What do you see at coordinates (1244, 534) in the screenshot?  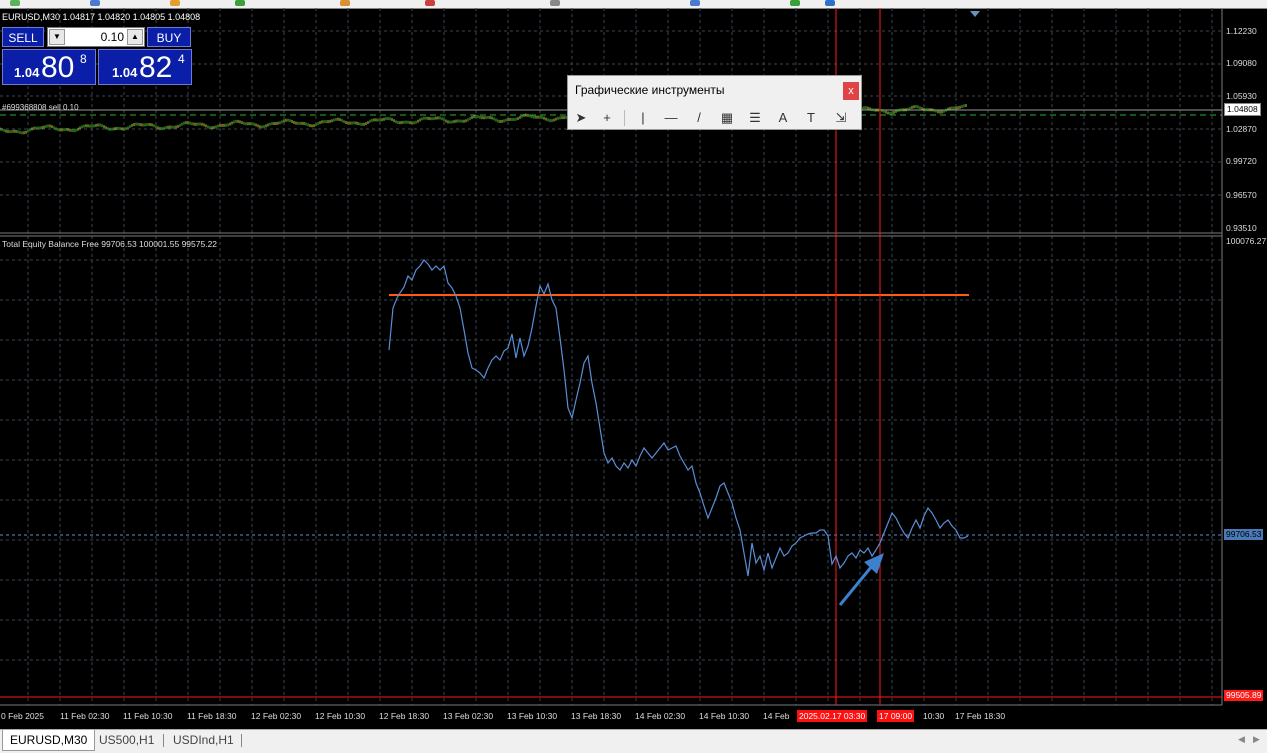 I see `equity-tag: 99706.53` at bounding box center [1244, 534].